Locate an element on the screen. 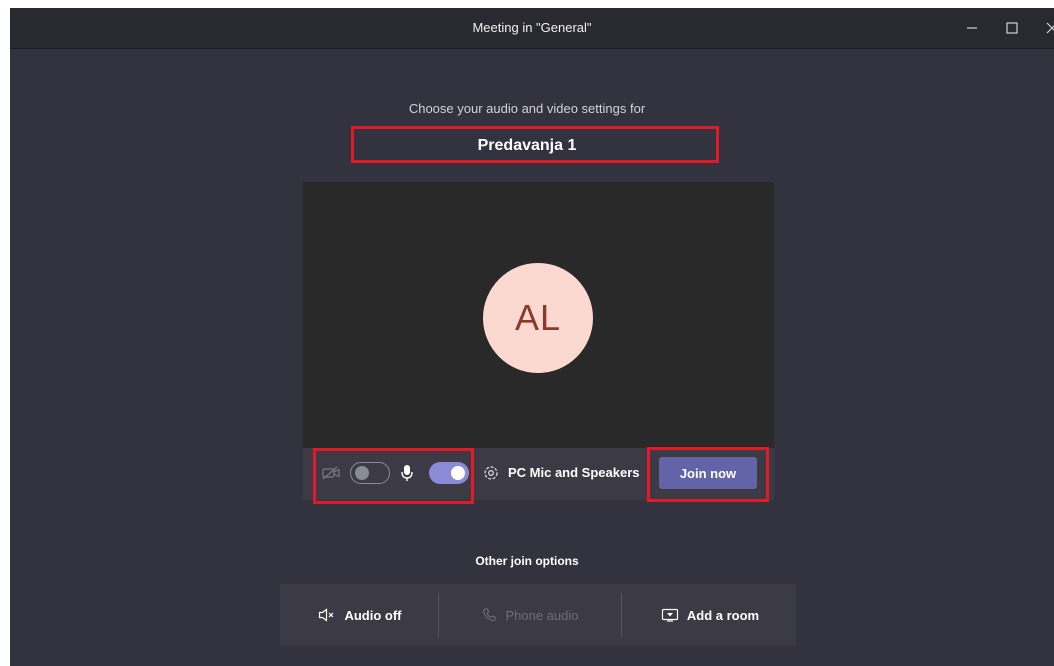 The width and height of the screenshot is (1054, 666). audio-off-label: Audio off is located at coordinates (373, 615).